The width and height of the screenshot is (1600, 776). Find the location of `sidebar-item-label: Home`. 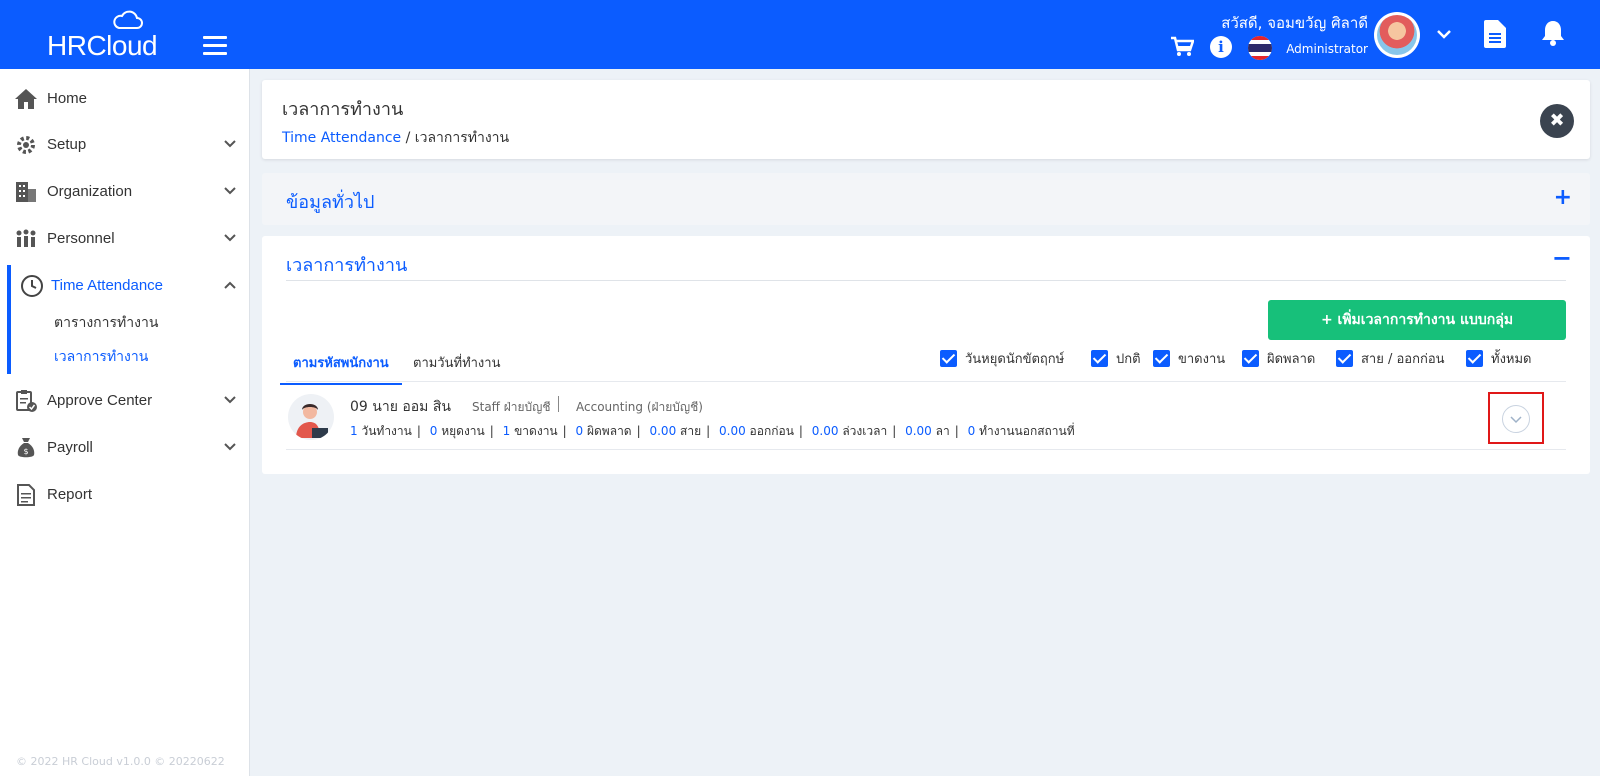

sidebar-item-label: Home is located at coordinates (67, 98).